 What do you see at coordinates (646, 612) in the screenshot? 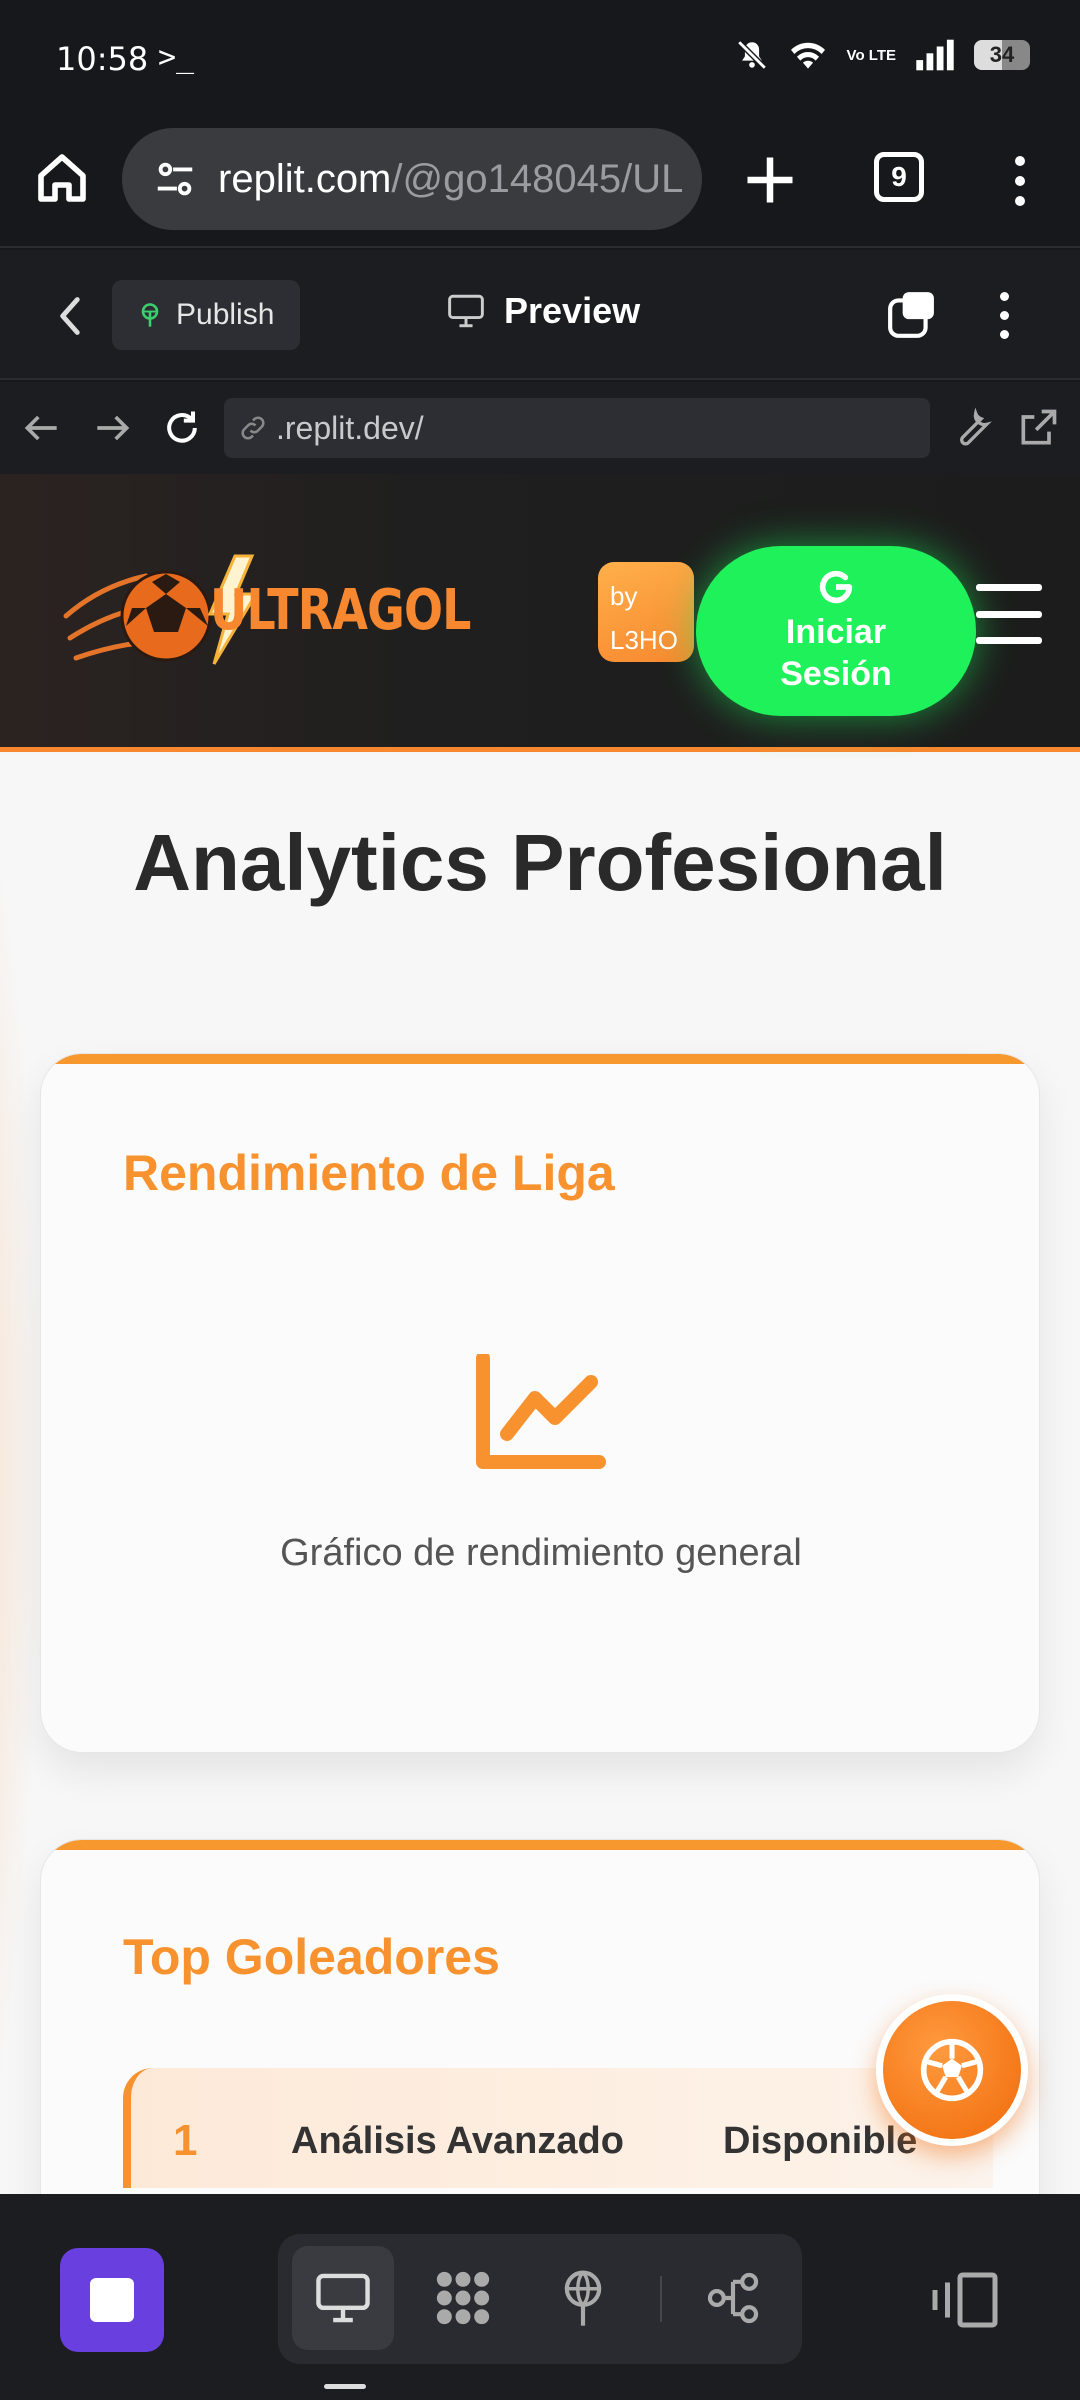
I see `by-author-badge: by L3HO` at bounding box center [646, 612].